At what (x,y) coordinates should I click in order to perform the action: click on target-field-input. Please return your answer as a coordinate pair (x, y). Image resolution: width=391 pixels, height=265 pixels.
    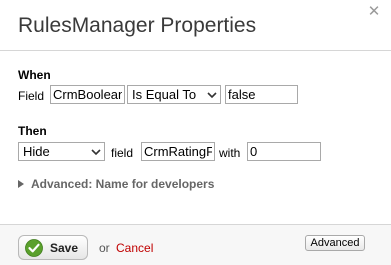
    Looking at the image, I should click on (178, 151).